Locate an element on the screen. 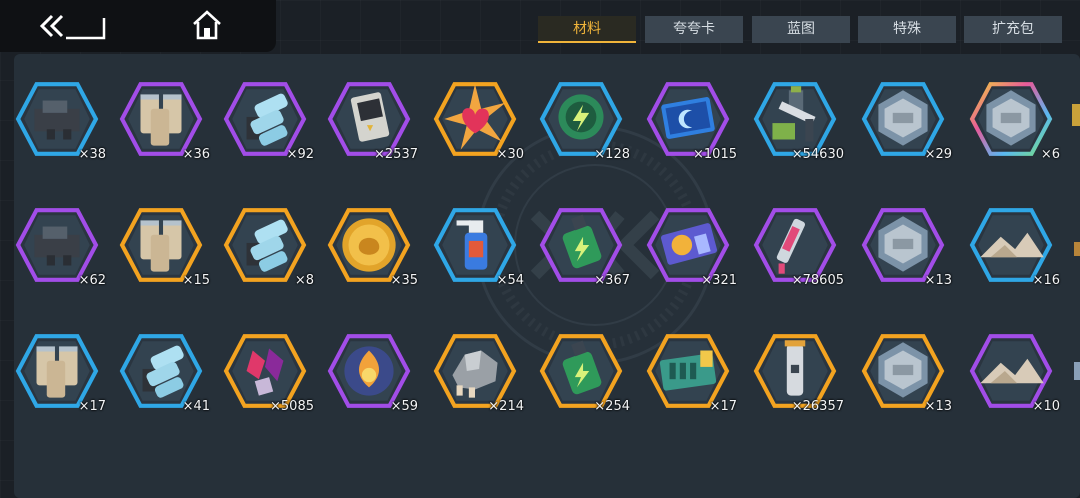 This screenshot has width=1080, height=498. item-quantity: ×38 is located at coordinates (92, 154).